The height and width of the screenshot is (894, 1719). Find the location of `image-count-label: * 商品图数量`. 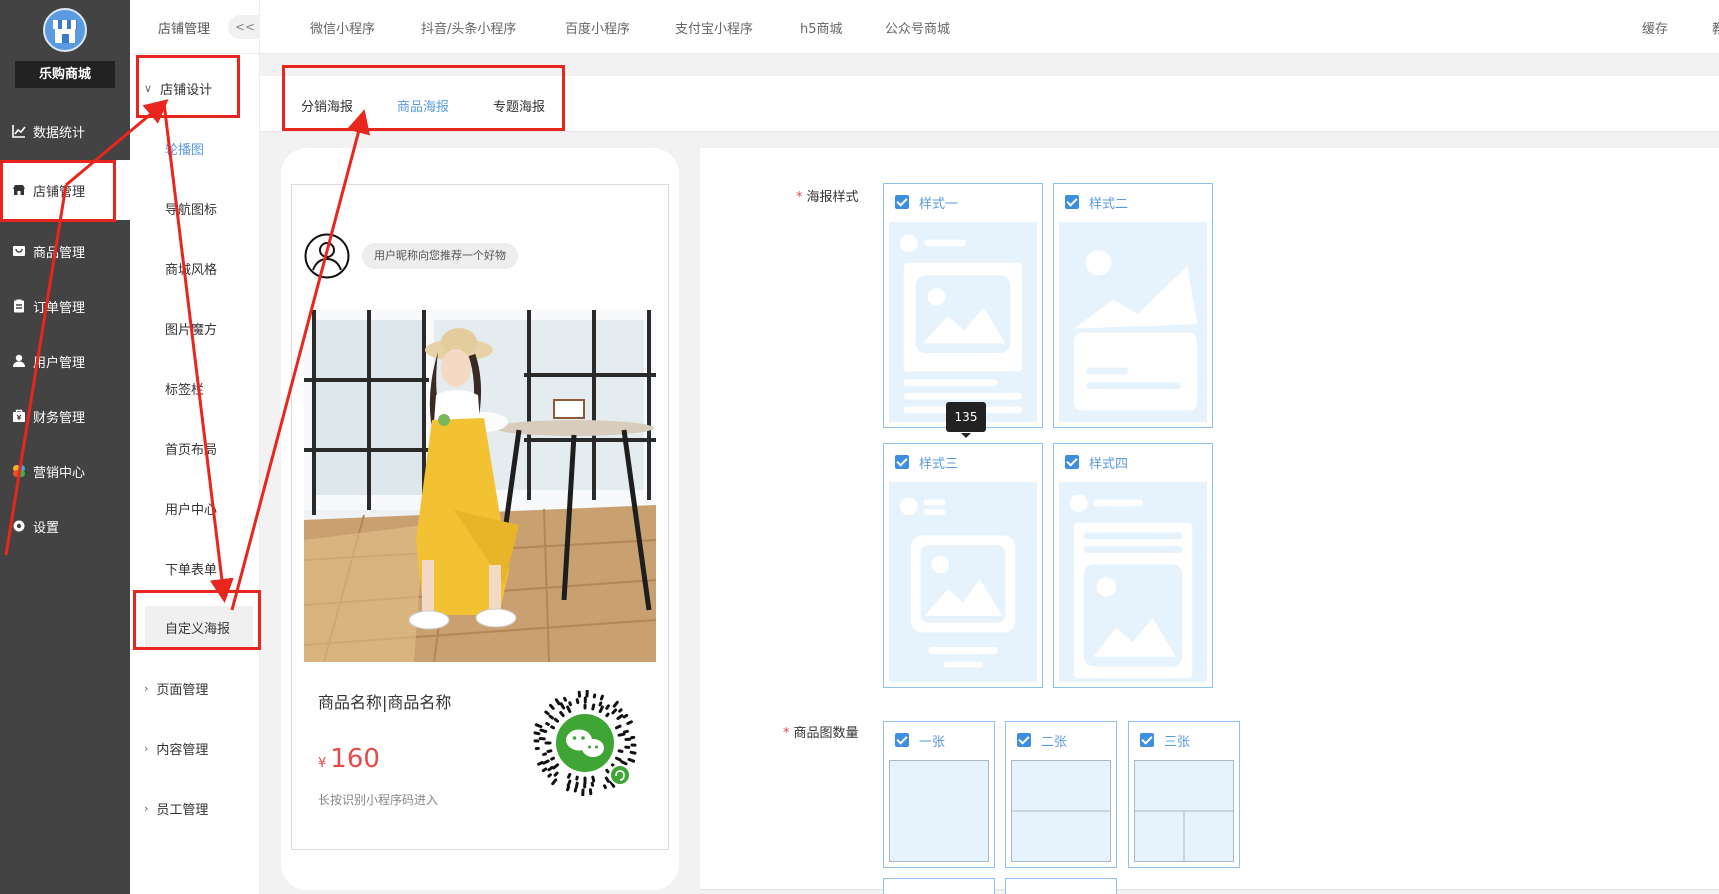

image-count-label: * 商品图数量 is located at coordinates (821, 731).